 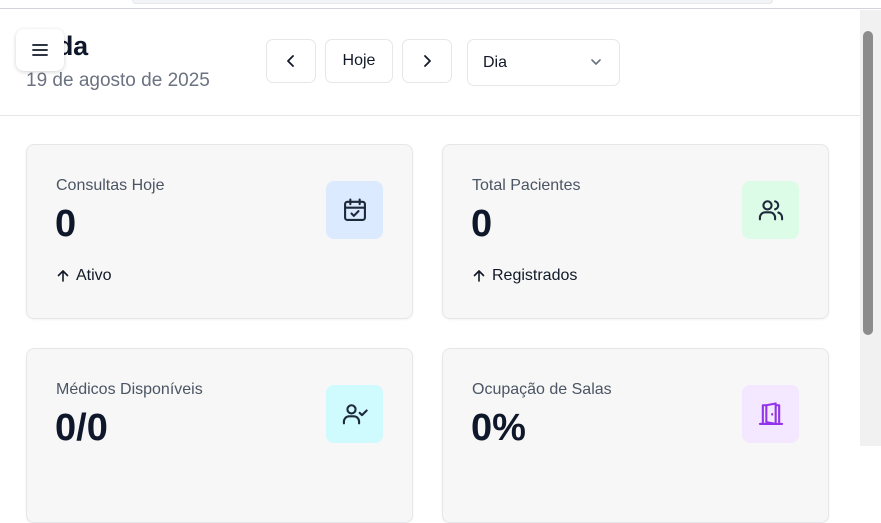 I want to click on stat-trend-text: Registrados, so click(x=535, y=275).